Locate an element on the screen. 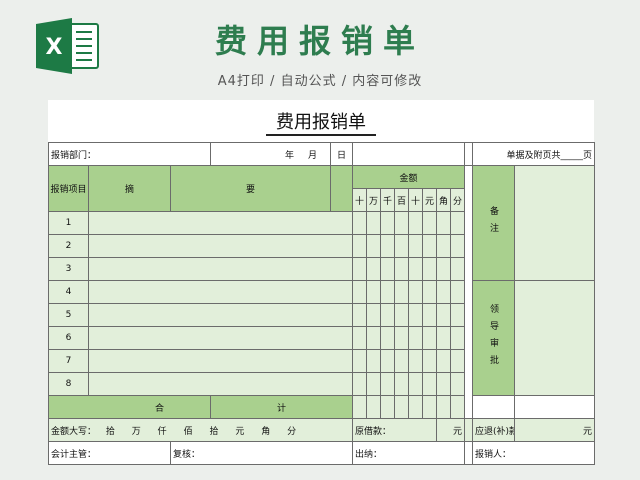  row-number: 2 is located at coordinates (68, 246).